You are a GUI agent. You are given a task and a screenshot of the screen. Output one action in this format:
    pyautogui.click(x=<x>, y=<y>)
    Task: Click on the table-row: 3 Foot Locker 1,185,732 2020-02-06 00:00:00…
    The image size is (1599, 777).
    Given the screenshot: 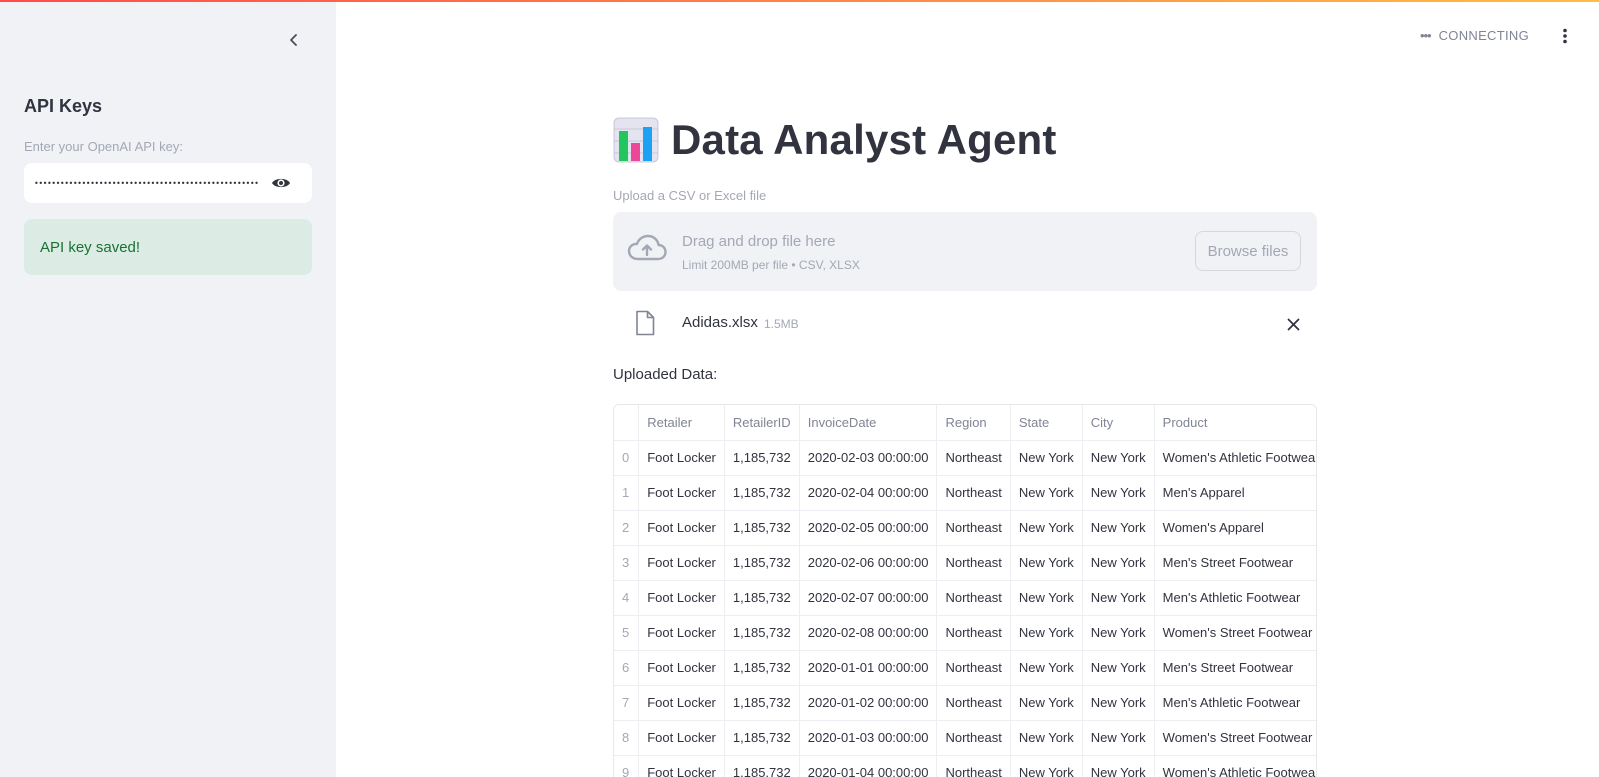 What is the action you would take?
    pyautogui.click(x=965, y=563)
    